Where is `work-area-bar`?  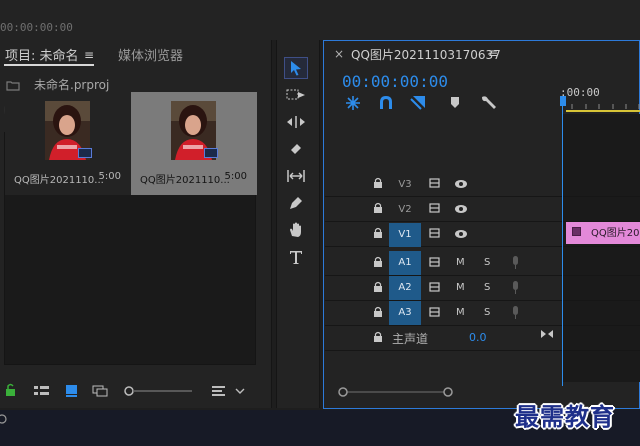
work-area-bar is located at coordinates (603, 111).